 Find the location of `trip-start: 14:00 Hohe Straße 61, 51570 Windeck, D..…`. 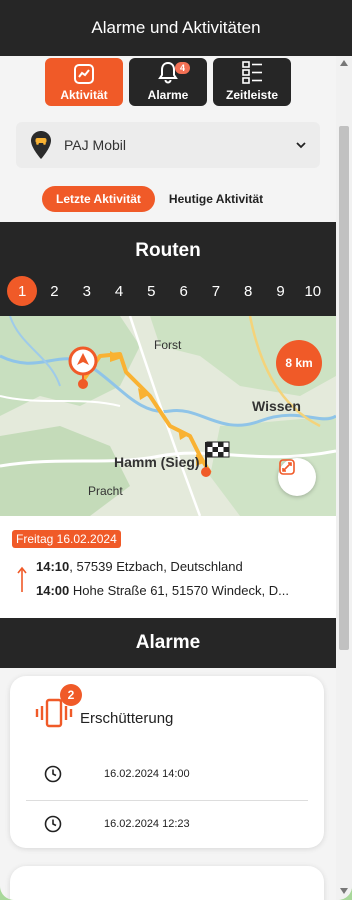

trip-start: 14:00 Hohe Straße 61, 51570 Windeck, D..… is located at coordinates (162, 590).